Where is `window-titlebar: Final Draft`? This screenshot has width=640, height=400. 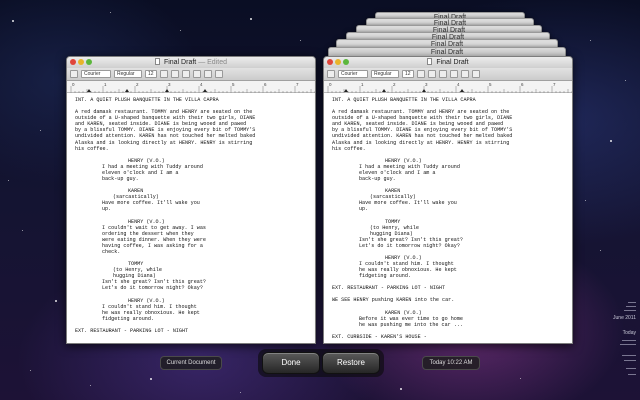
window-titlebar: Final Draft is located at coordinates (448, 62).